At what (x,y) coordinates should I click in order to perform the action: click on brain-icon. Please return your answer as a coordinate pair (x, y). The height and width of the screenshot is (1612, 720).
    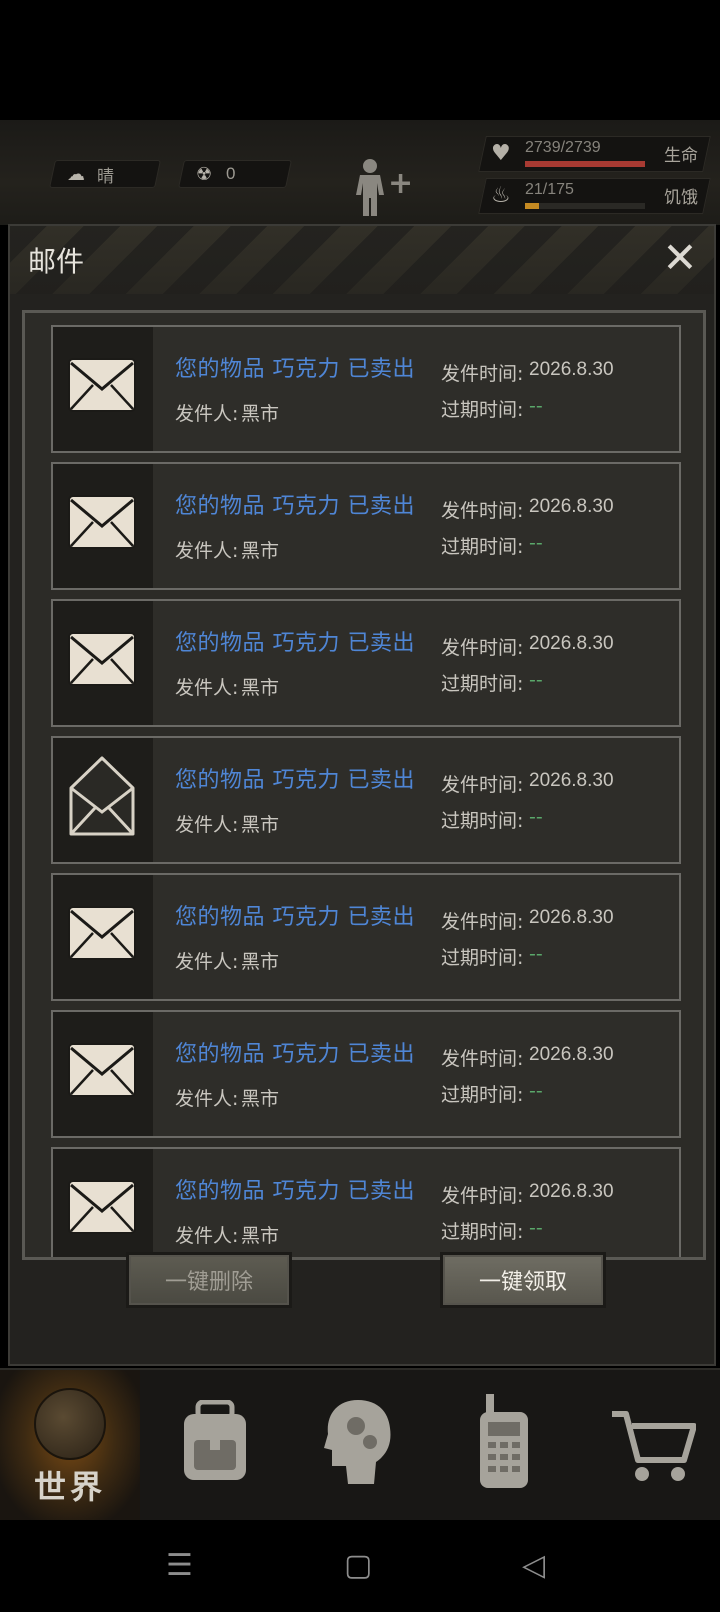
    Looking at the image, I should click on (358, 1442).